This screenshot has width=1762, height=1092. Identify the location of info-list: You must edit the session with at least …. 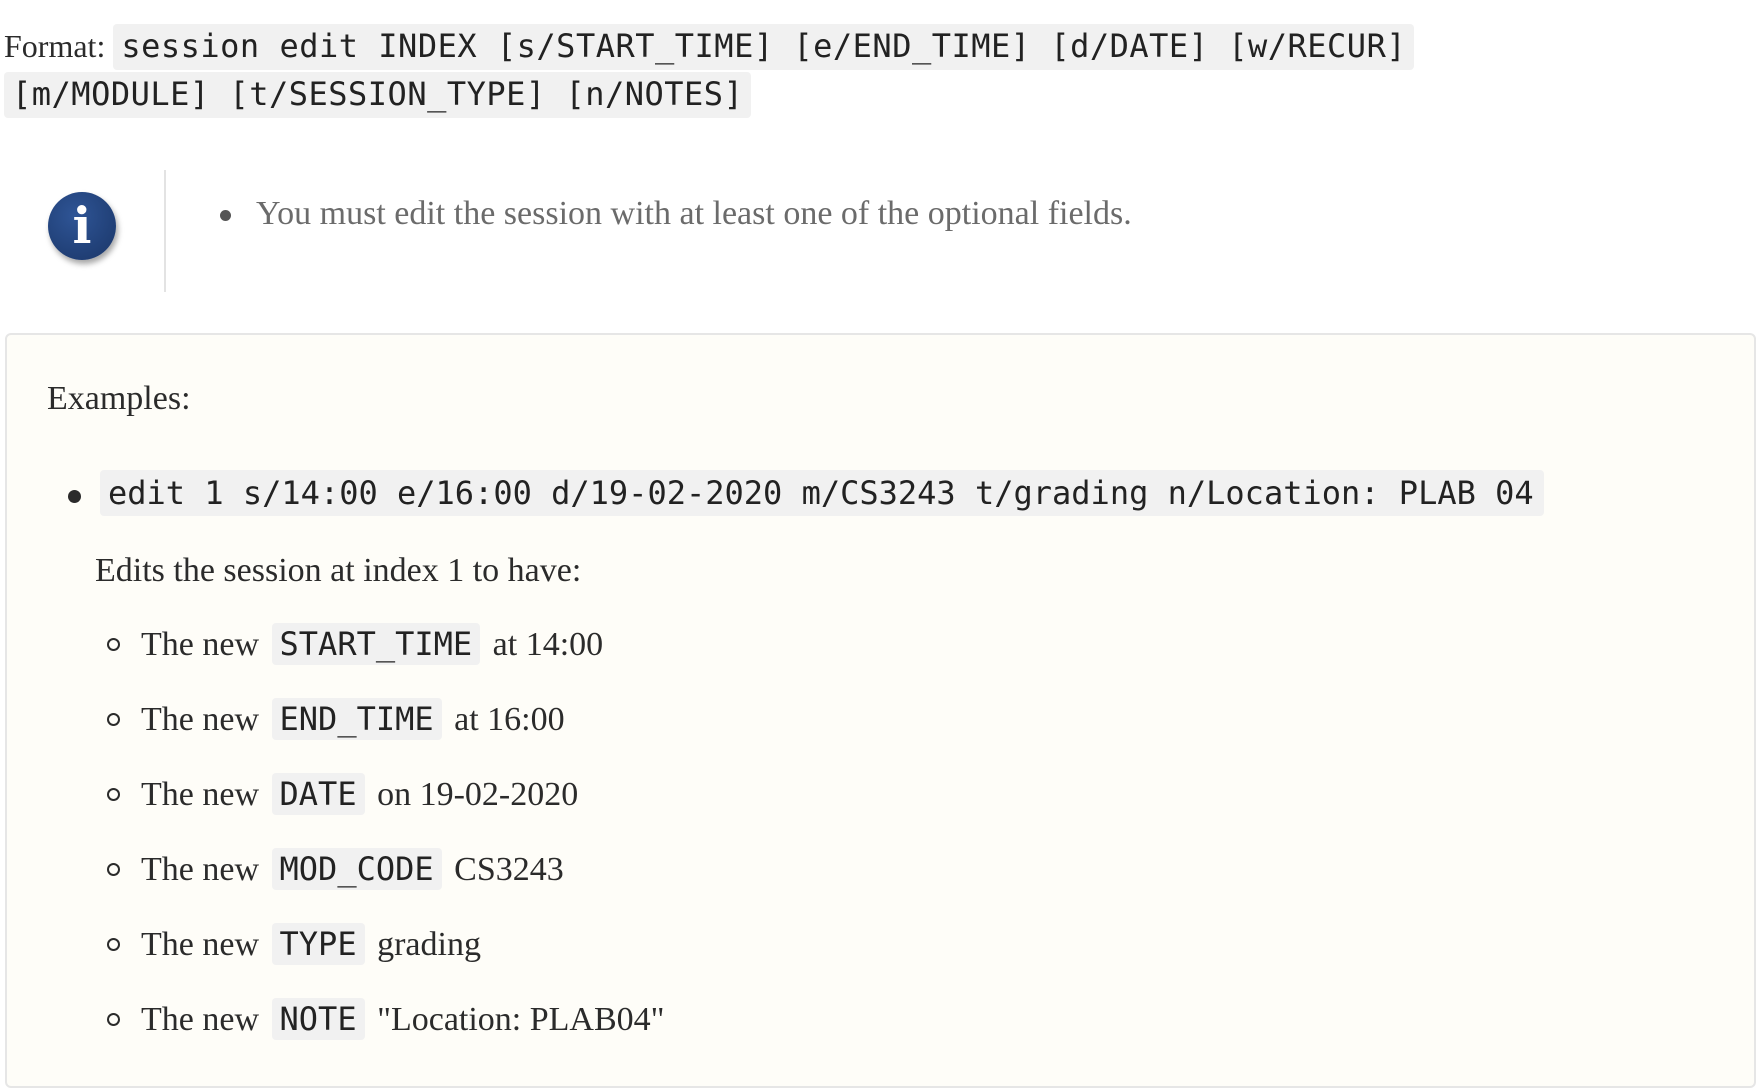
(674, 214).